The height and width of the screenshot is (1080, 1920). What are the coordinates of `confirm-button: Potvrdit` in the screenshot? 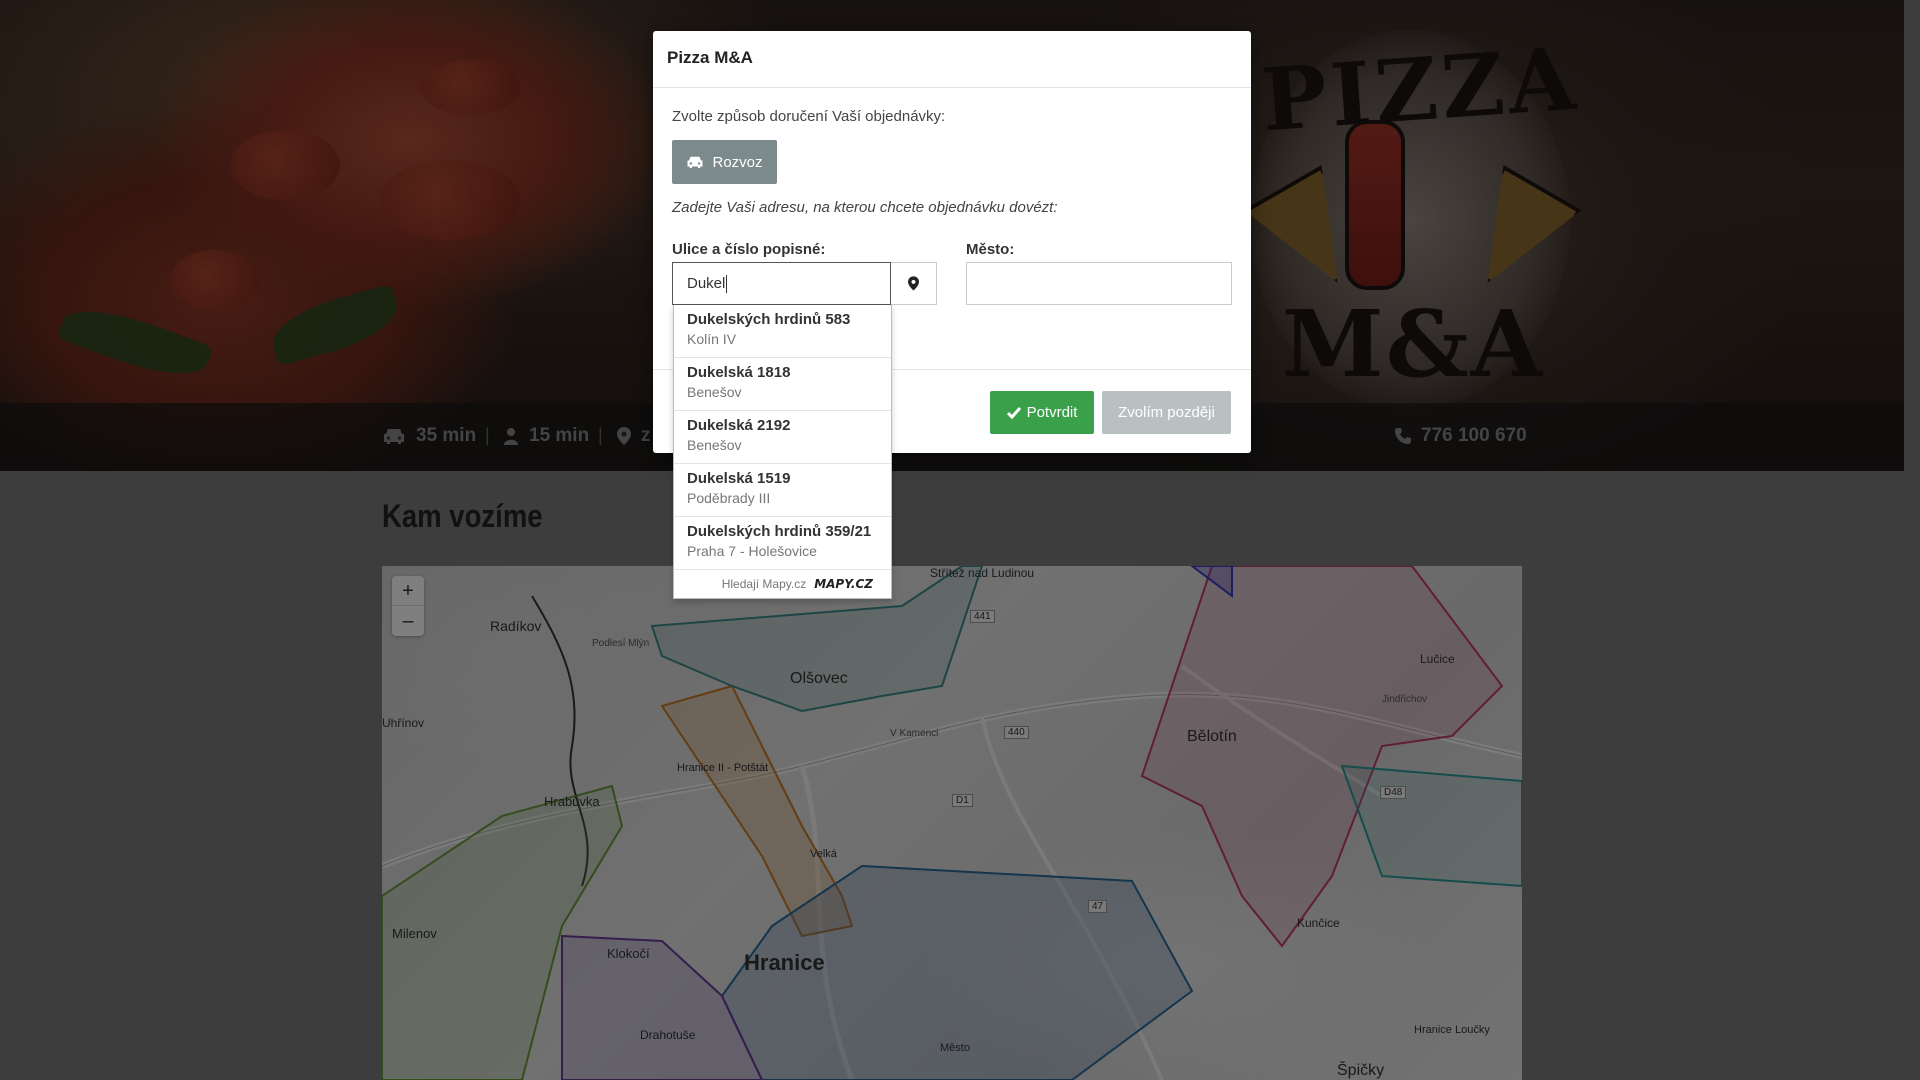 It's located at (1042, 412).